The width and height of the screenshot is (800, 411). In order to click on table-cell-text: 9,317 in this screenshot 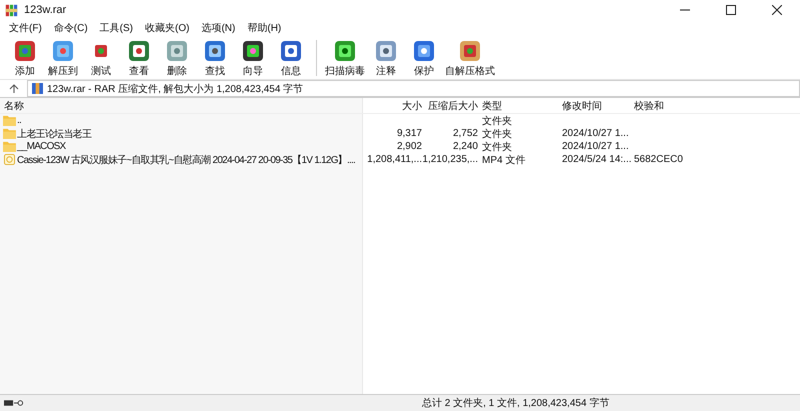, I will do `click(409, 133)`.